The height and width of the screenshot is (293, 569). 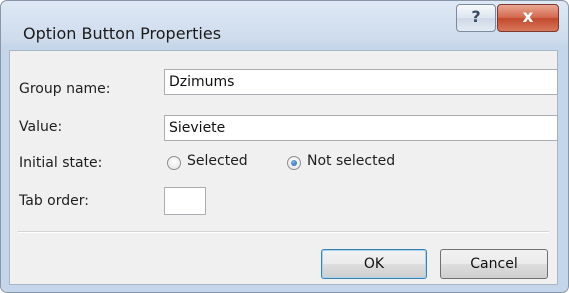 What do you see at coordinates (361, 128) in the screenshot?
I see `value-input: Sieviete` at bounding box center [361, 128].